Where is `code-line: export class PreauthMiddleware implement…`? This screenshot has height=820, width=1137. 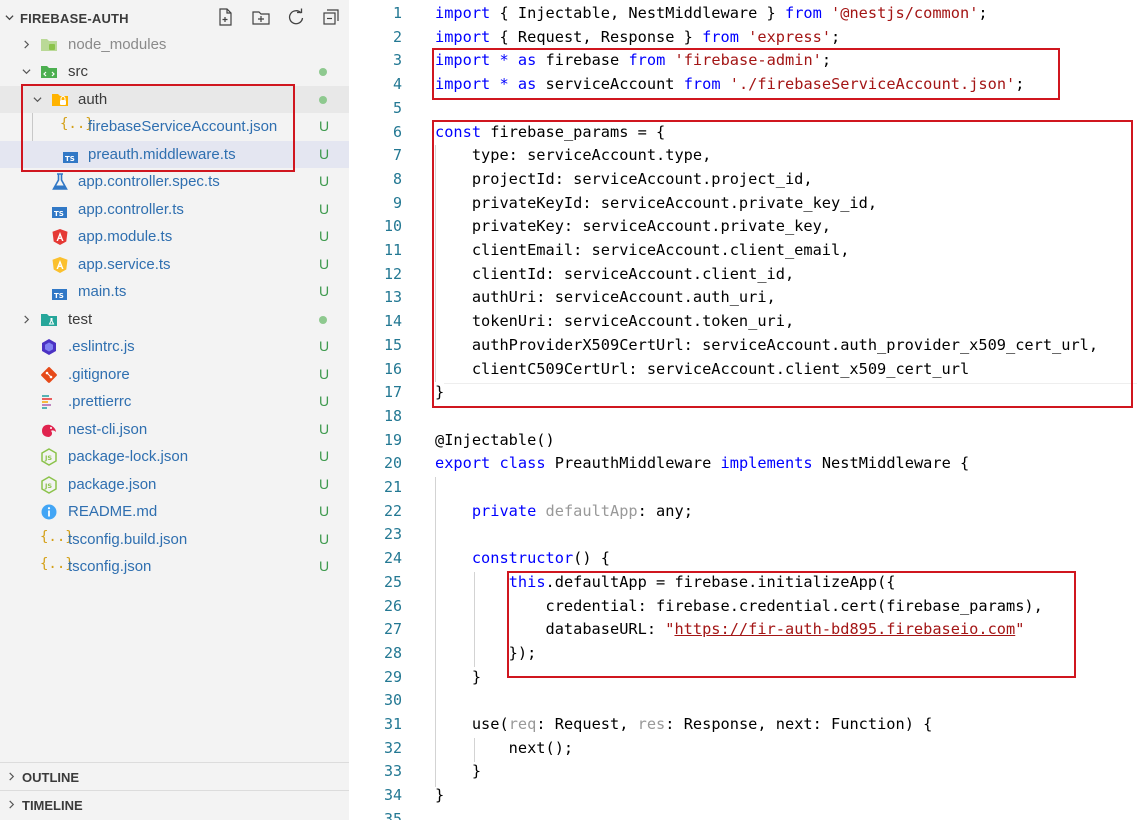 code-line: export class PreauthMiddleware implement… is located at coordinates (702, 463).